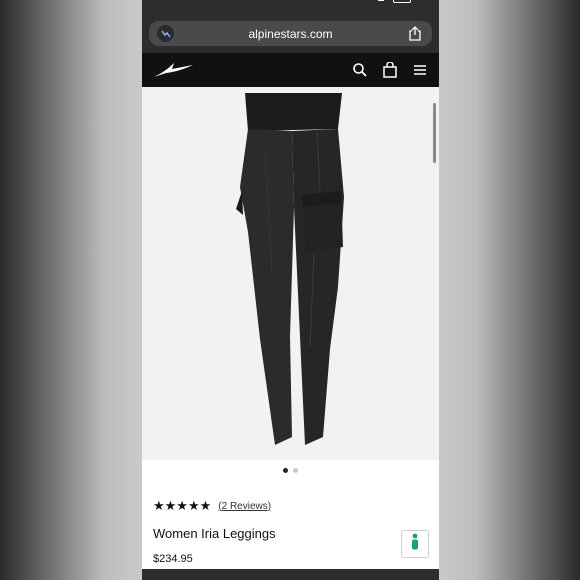 This screenshot has height=580, width=580. I want to click on accessibility-icon, so click(415, 544).